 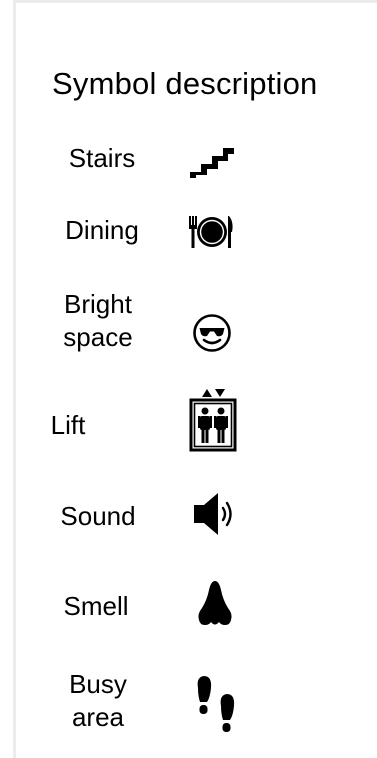 I want to click on dining-icon, so click(x=212, y=232).